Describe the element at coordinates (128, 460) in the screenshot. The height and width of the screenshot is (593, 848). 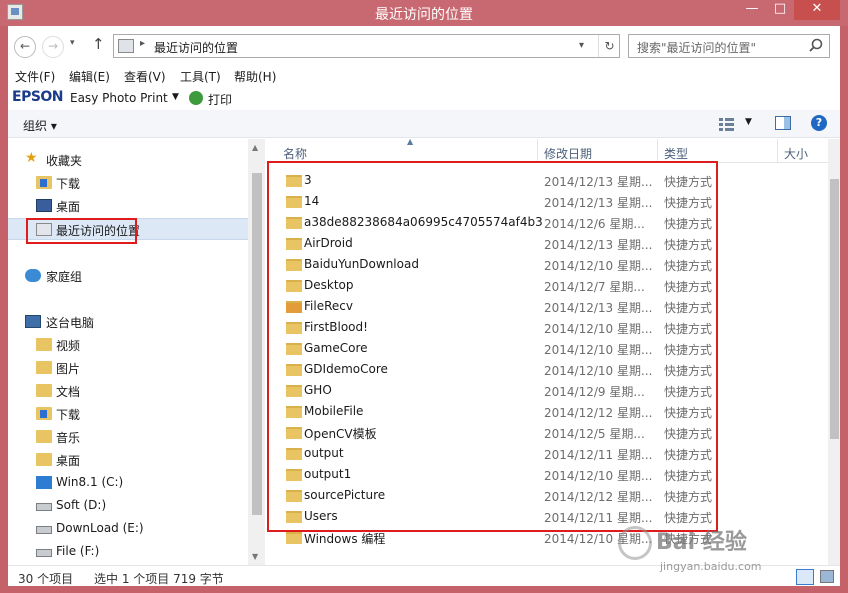
I see `tree-desktop: 桌面` at that location.